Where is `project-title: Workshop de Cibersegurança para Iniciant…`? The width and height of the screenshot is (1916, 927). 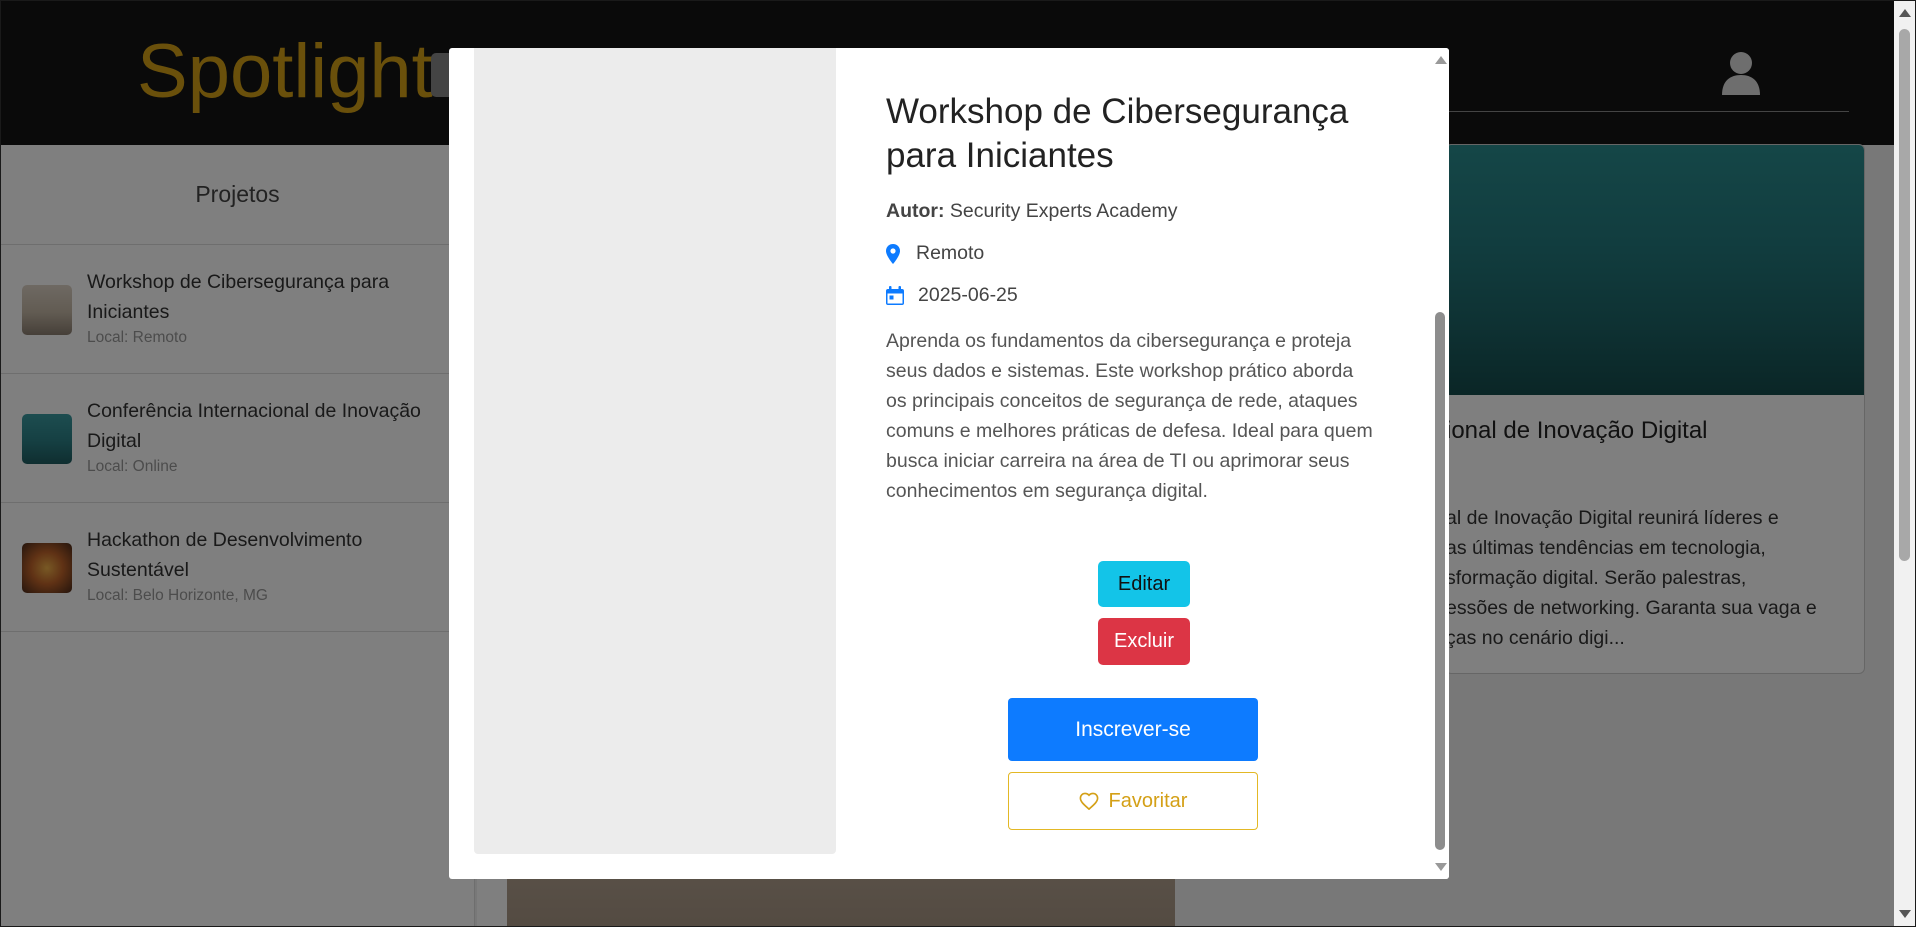
project-title: Workshop de Cibersegurança para Iniciant… is located at coordinates (1117, 133).